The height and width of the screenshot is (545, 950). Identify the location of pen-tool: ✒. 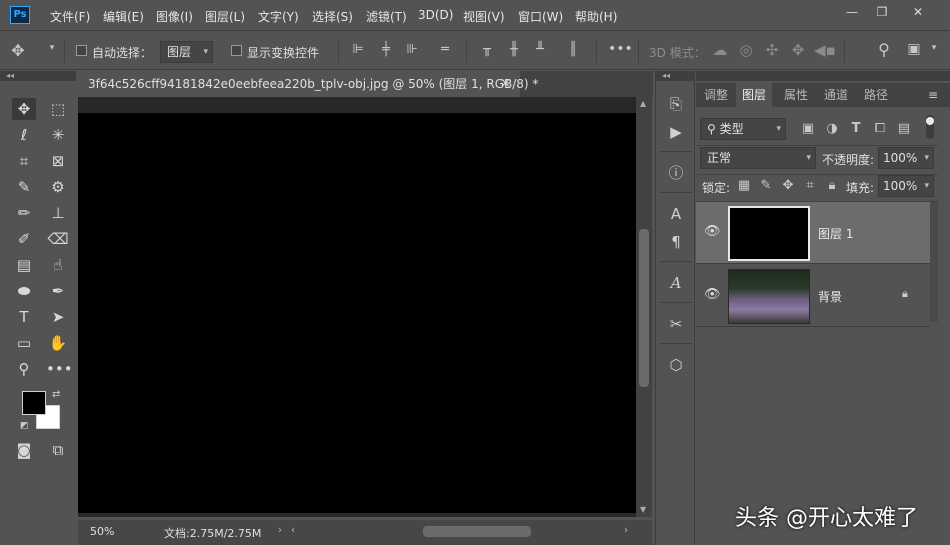
(58, 291).